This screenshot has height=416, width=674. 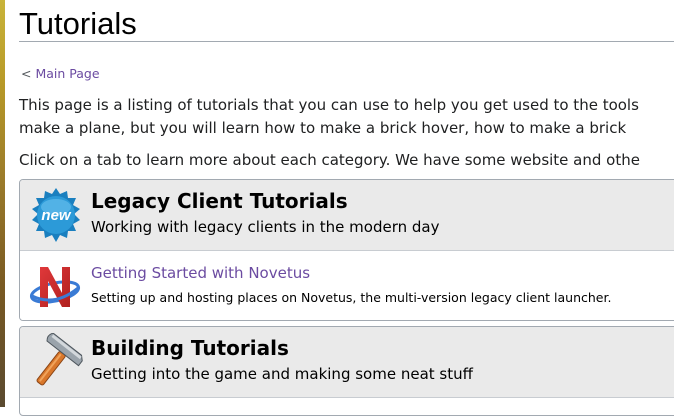 What do you see at coordinates (2, 203) in the screenshot?
I see `left-decorative-strip` at bounding box center [2, 203].